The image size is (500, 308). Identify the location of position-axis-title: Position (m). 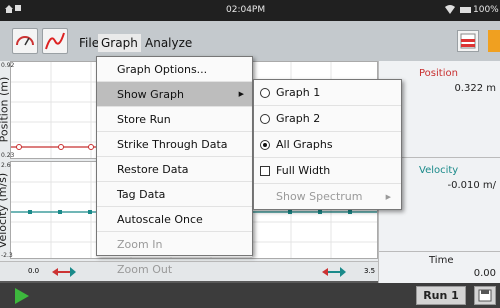
(5, 109).